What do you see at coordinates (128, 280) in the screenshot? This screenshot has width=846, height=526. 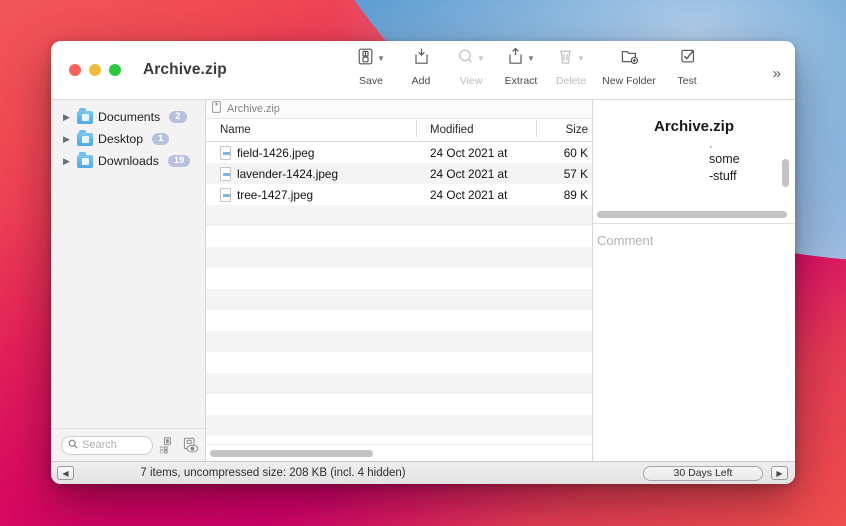 I see `sidebar: ▶ Documents 2 ▶ Desktop 1 ▶ Downloads 19` at bounding box center [128, 280].